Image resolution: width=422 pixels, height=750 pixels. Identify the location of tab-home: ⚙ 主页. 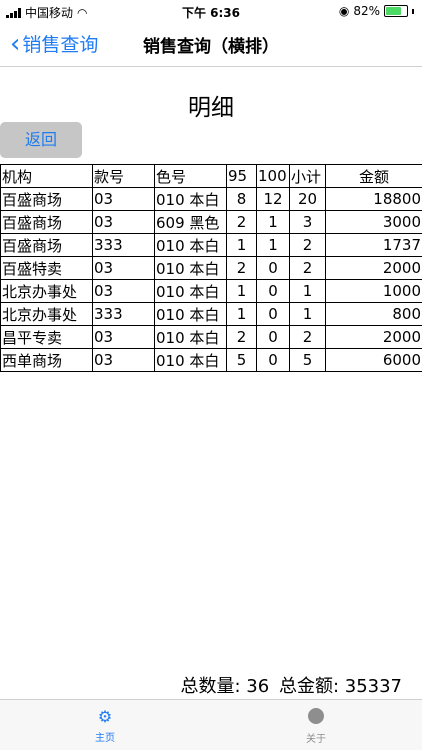
(105, 726).